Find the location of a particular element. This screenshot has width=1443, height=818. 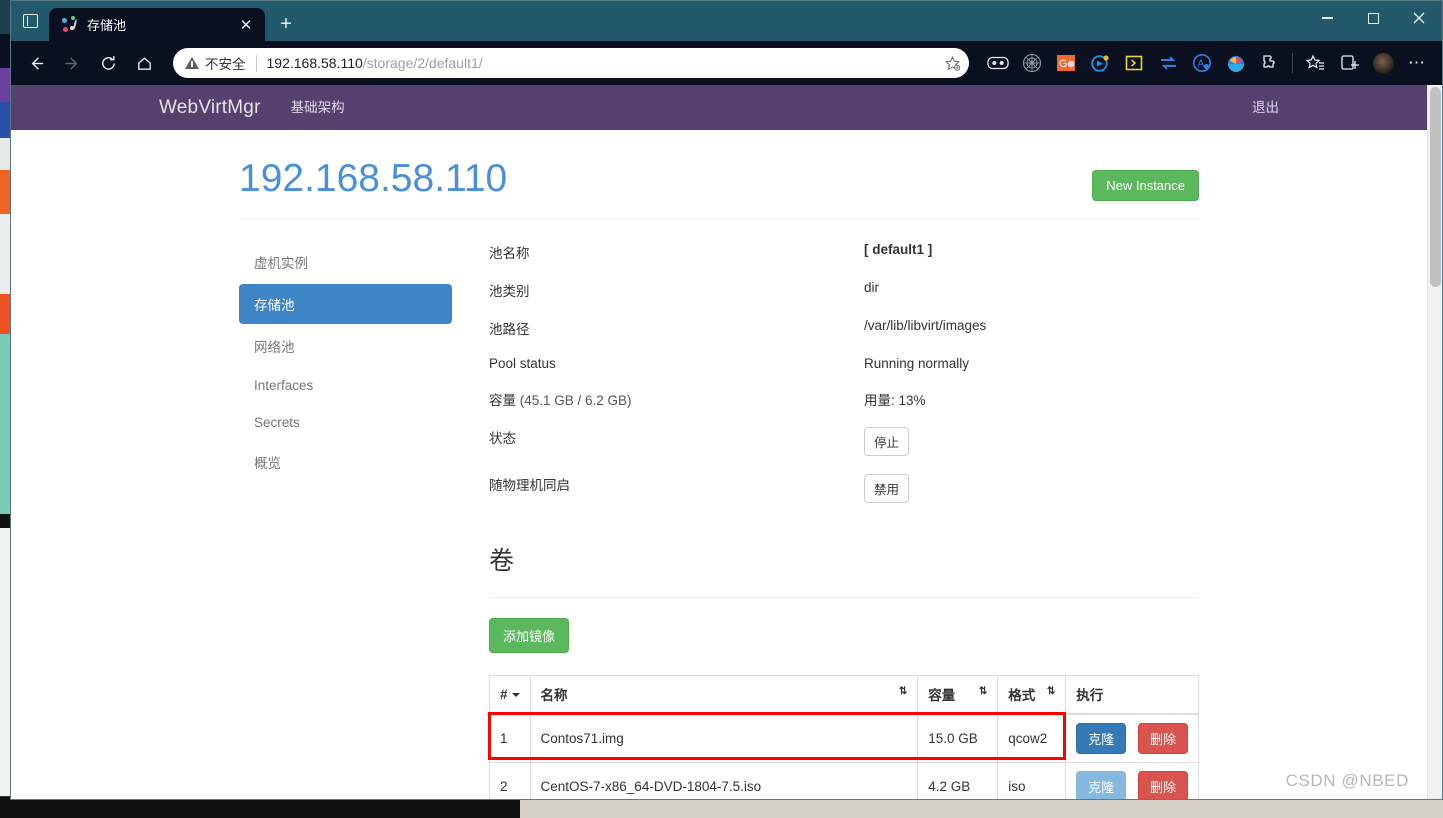

page-scrollbar is located at coordinates (1434, 442).